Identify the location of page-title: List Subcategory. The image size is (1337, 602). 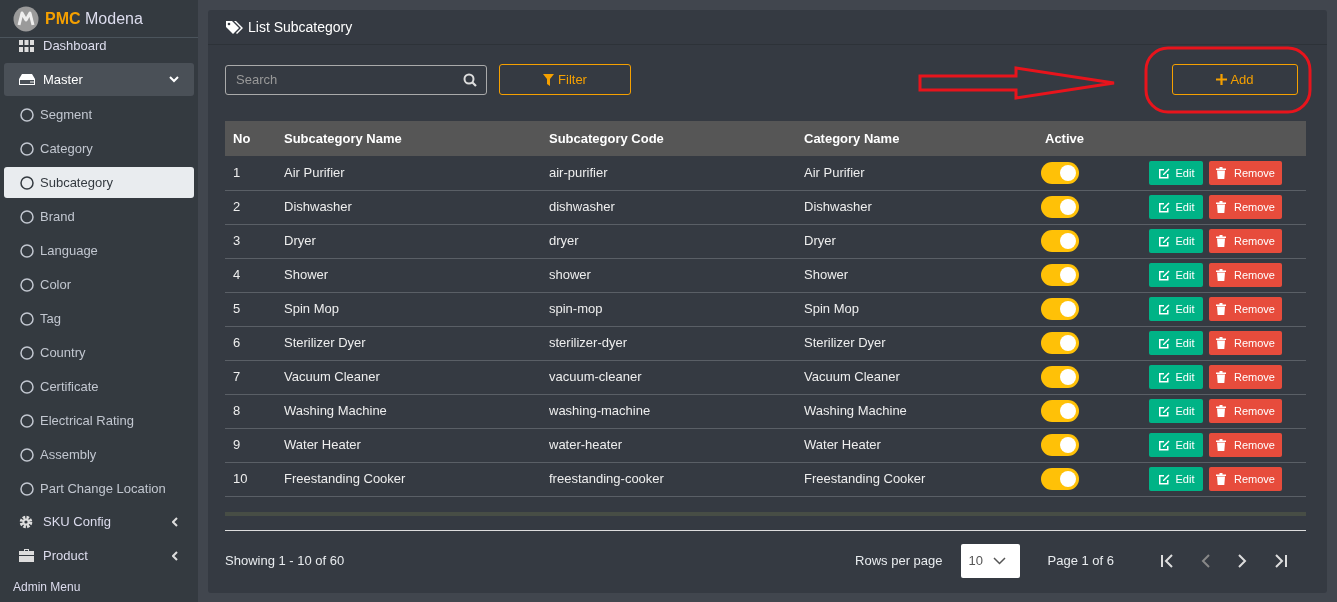
(300, 27).